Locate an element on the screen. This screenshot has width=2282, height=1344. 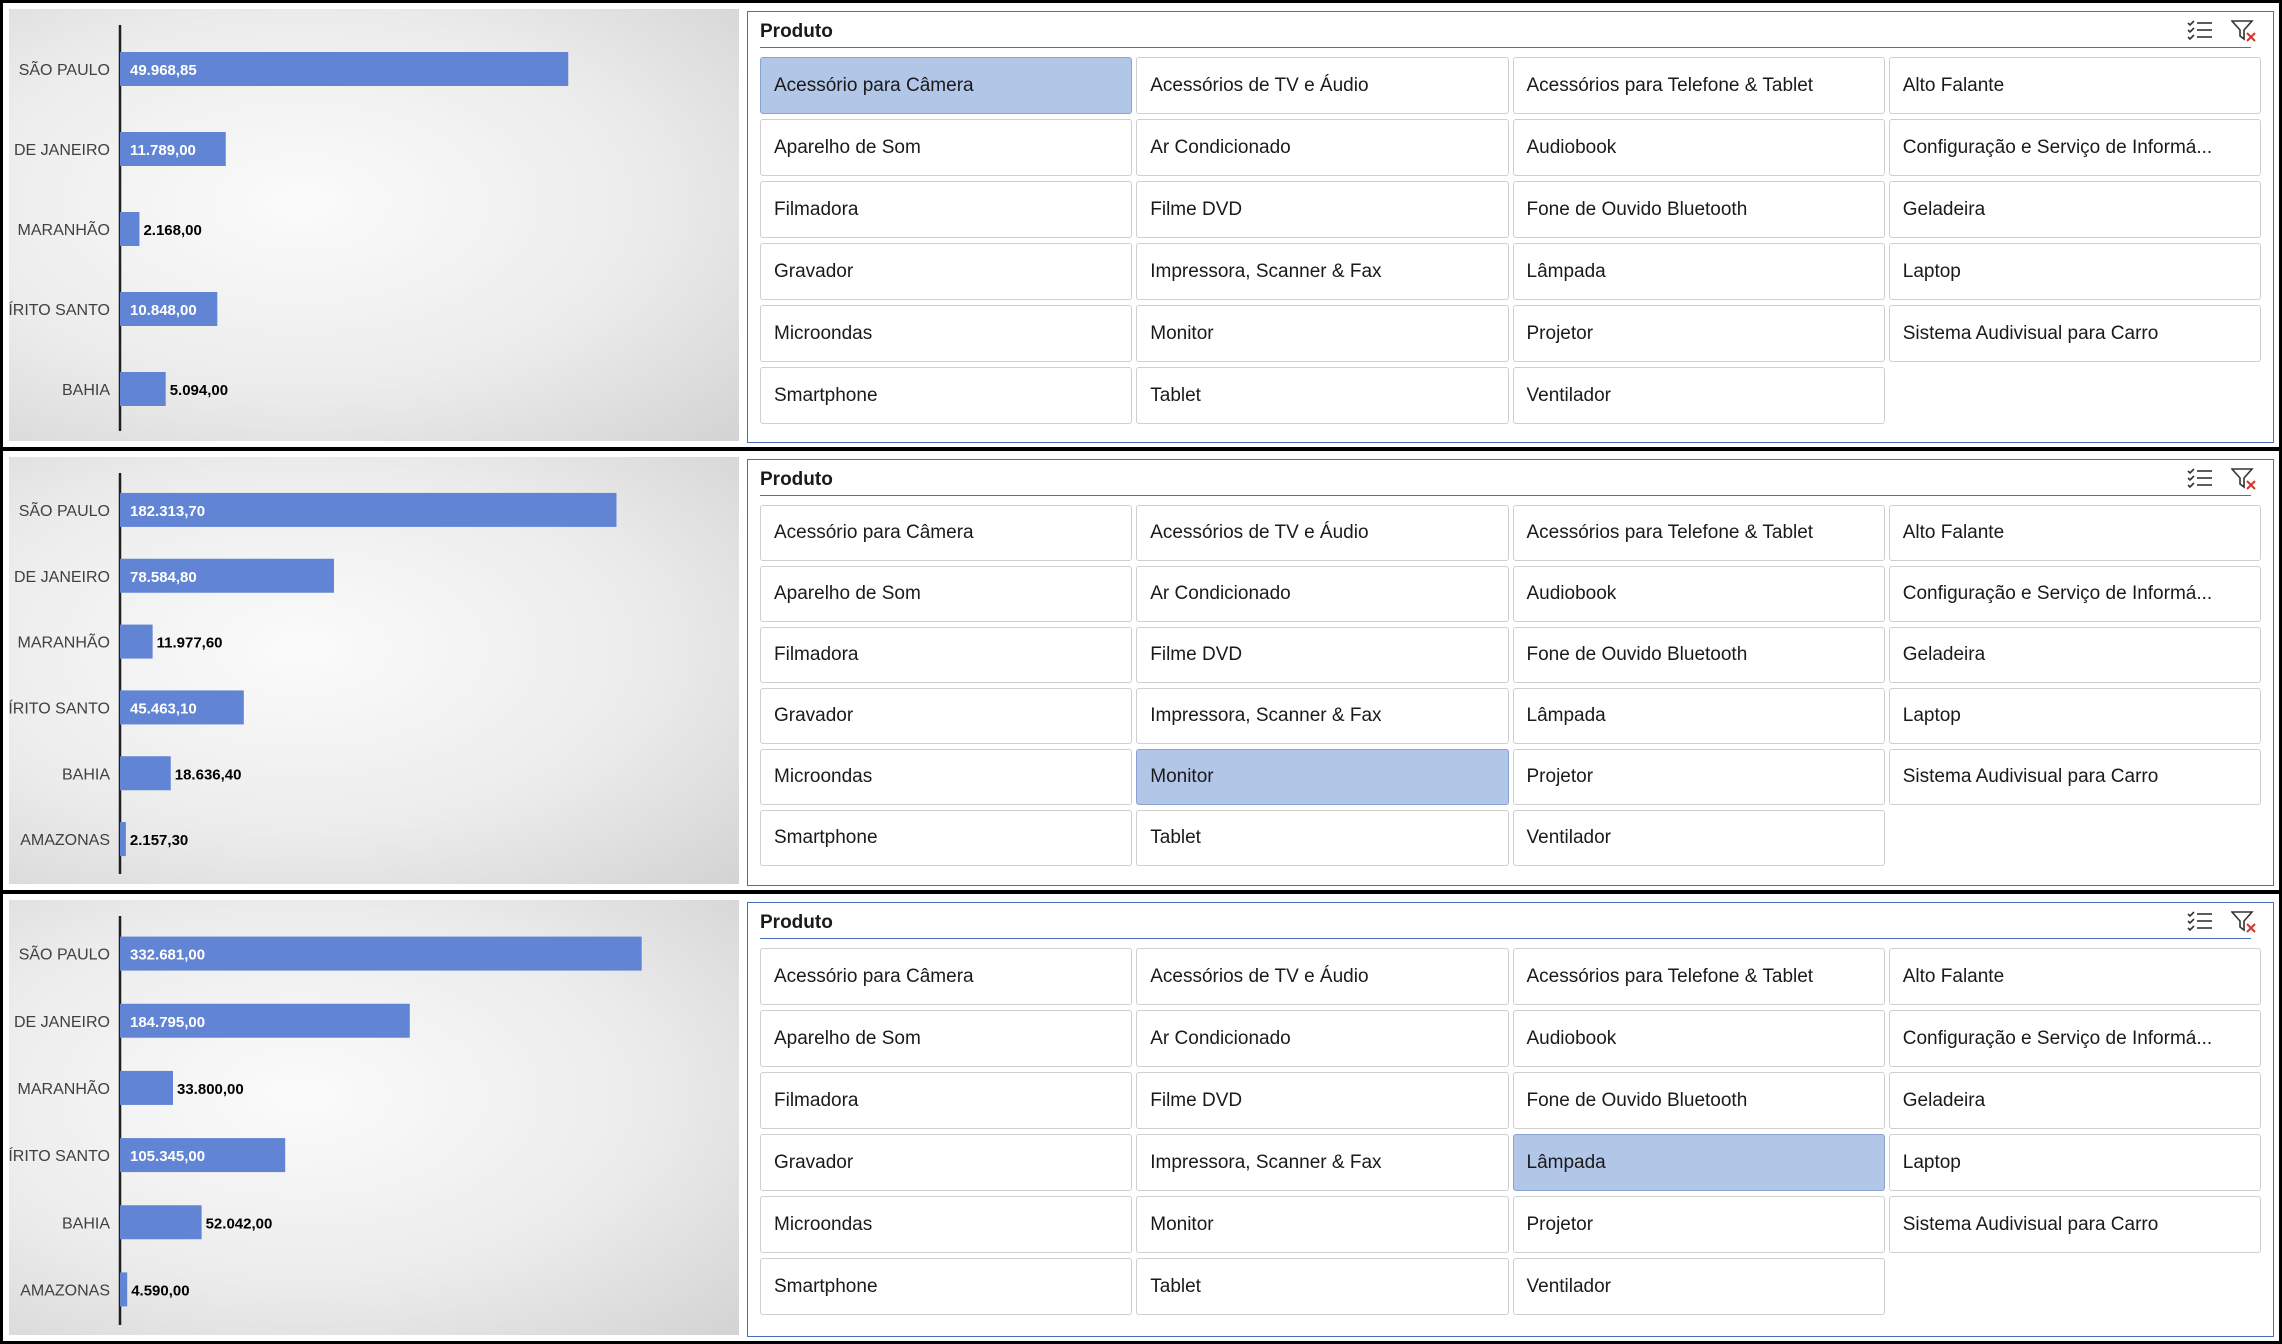
slicer-item-label: Fone de Ouvido Bluetooth is located at coordinates (1637, 1100).